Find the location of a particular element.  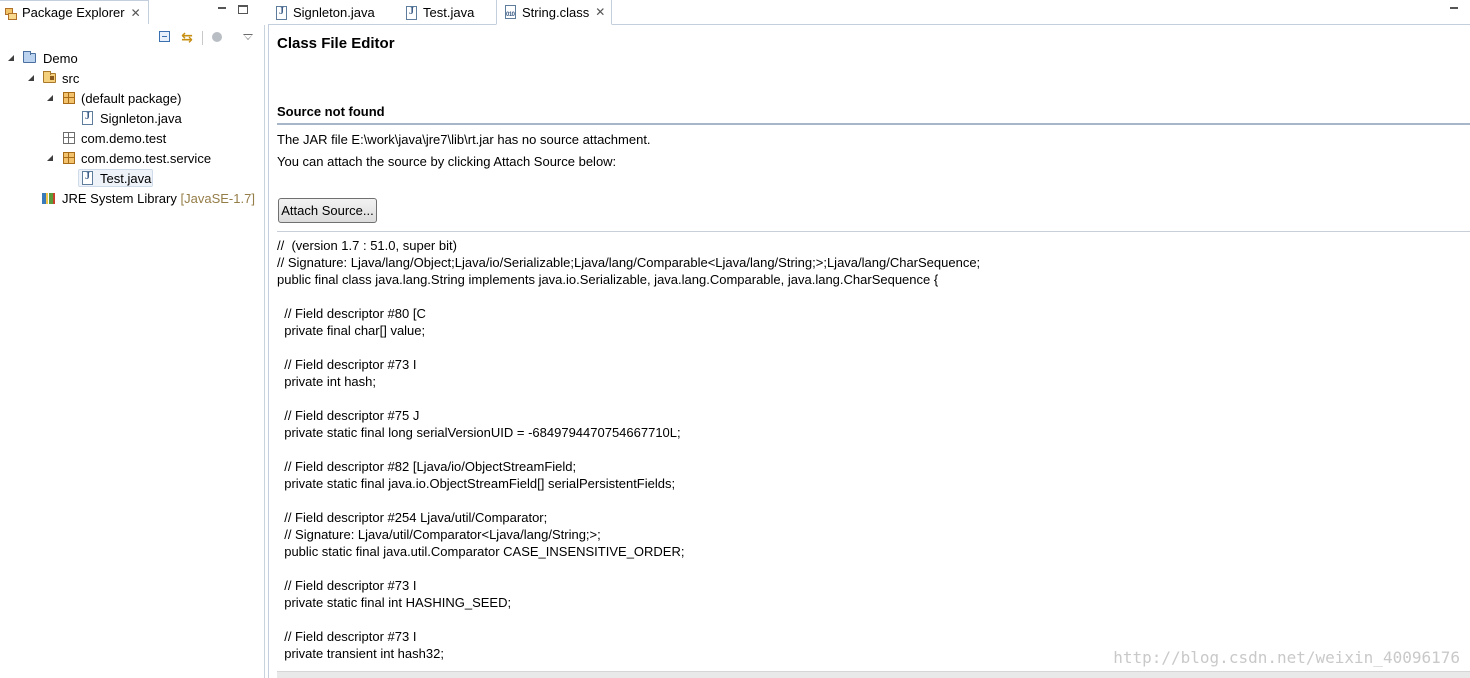

tree-item-label: Demo is located at coordinates (60, 58).